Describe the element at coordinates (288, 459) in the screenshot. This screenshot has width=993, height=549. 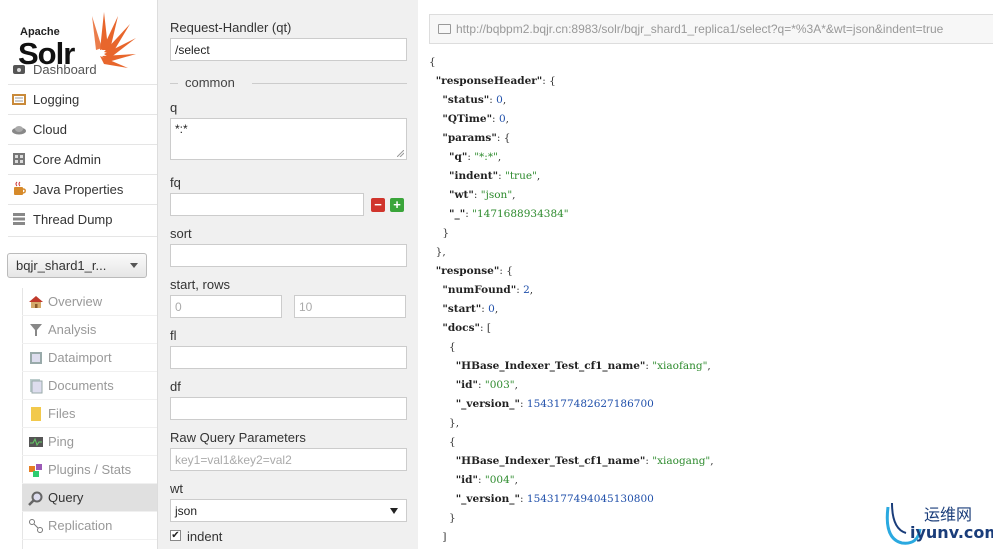
I see `raw-params-input: key1=val1&key2=val2` at that location.